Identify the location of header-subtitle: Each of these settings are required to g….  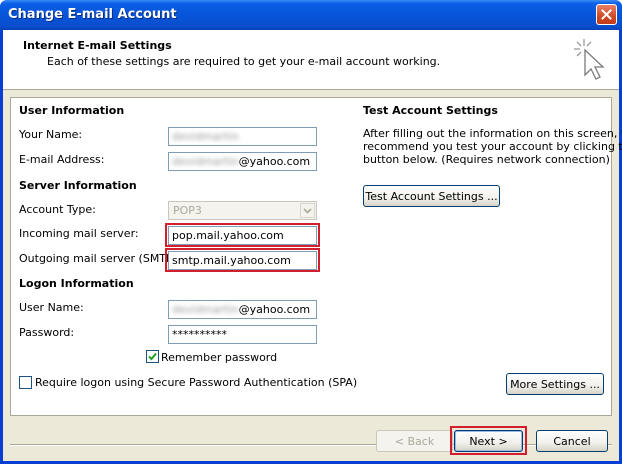
(244, 61).